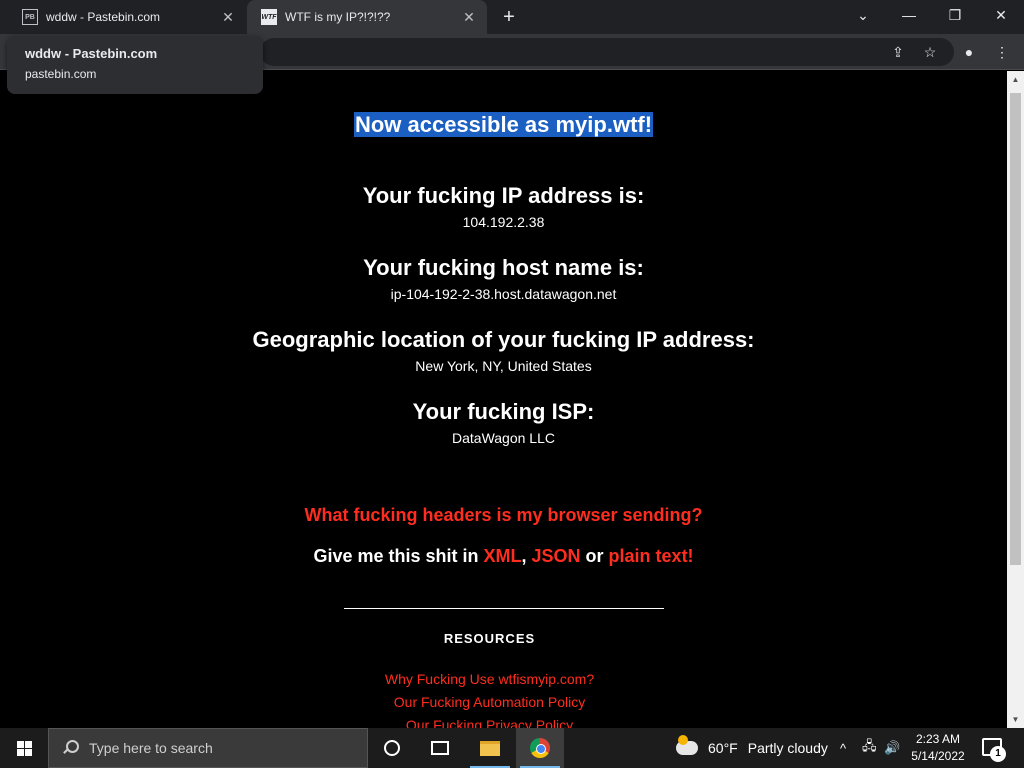 The image size is (1024, 768). What do you see at coordinates (998, 754) in the screenshot?
I see `notification-count-badge: 1` at bounding box center [998, 754].